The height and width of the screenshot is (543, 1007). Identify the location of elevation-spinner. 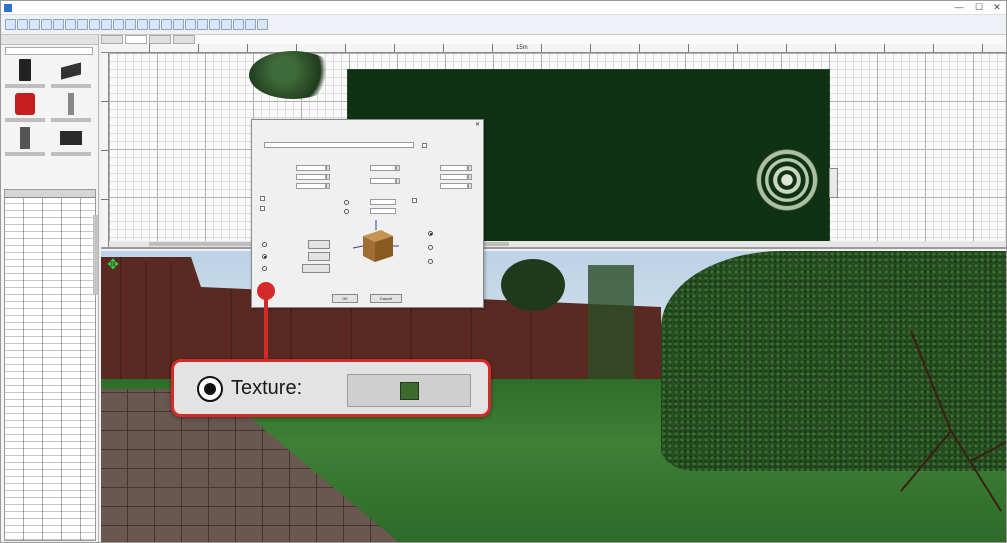
(328, 186).